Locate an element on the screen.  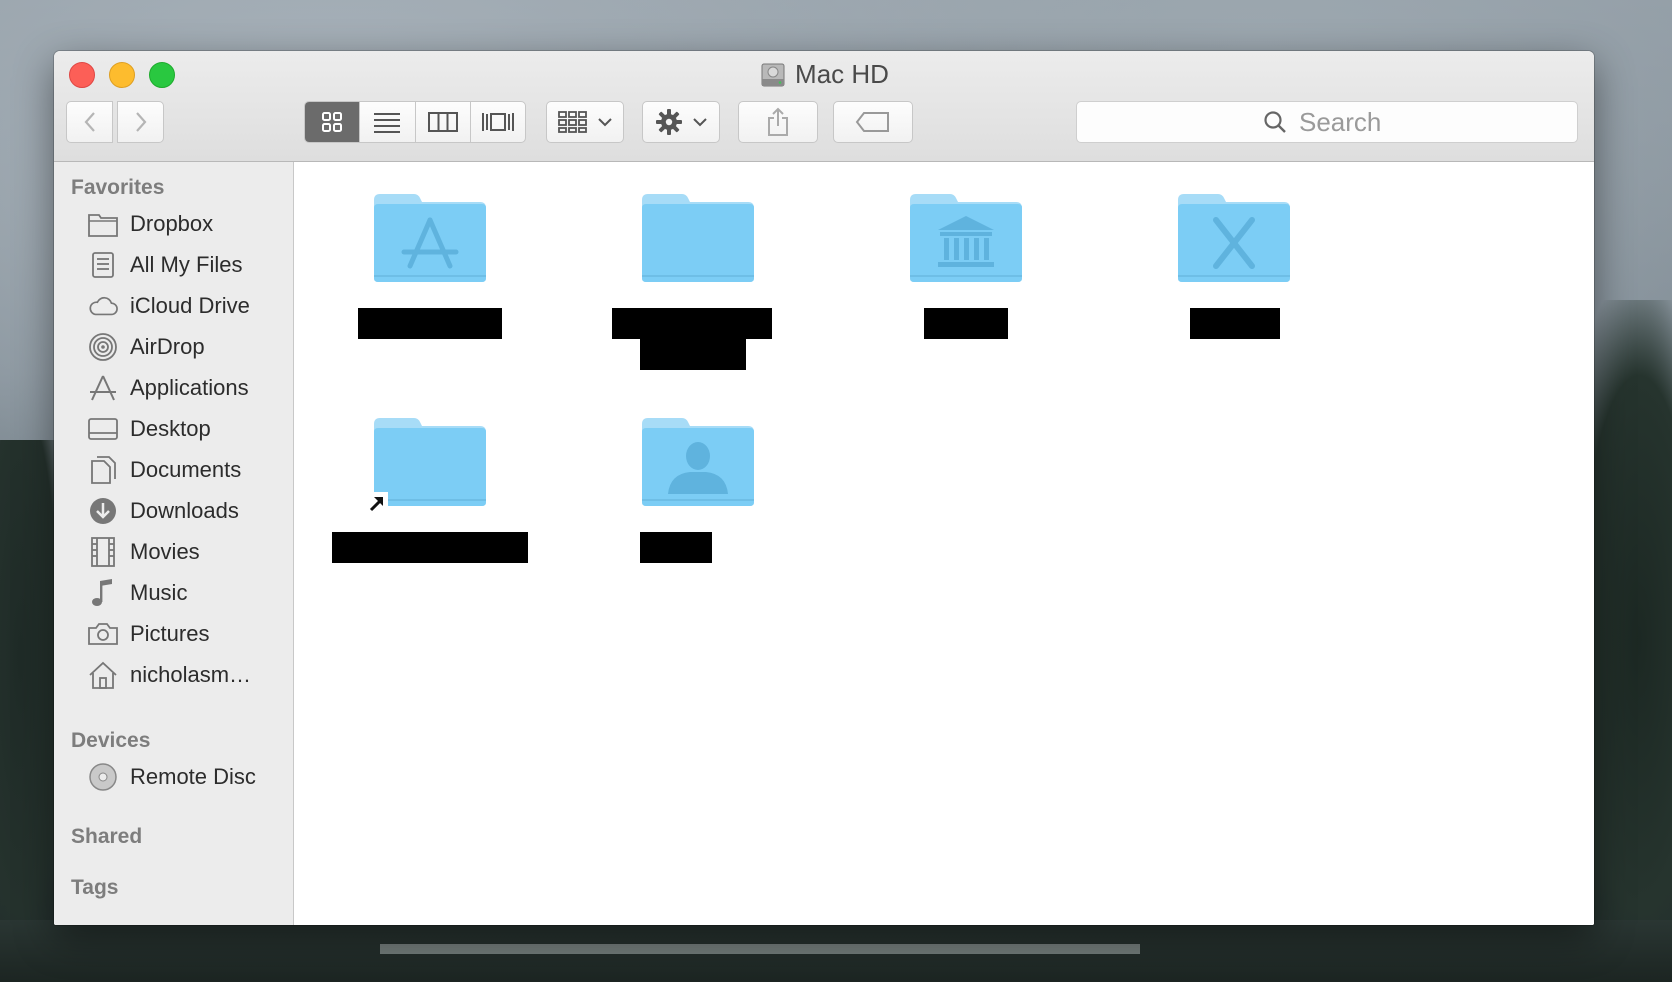
view-switcher is located at coordinates (415, 122).